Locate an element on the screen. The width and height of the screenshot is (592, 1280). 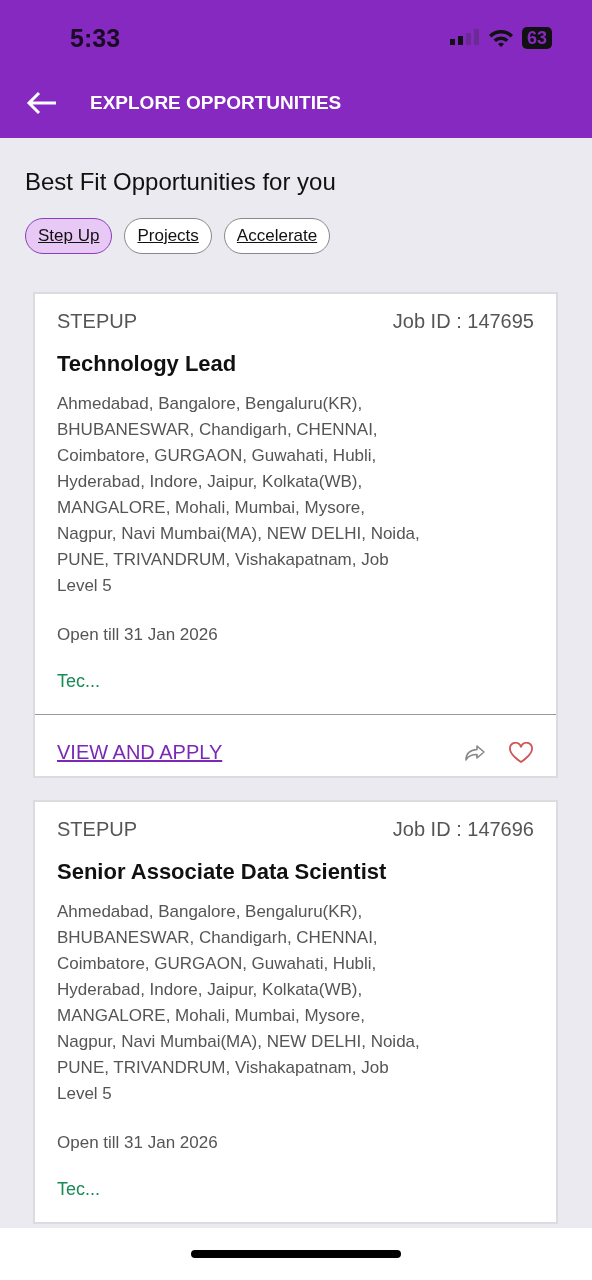
heart-icon is located at coordinates (521, 752).